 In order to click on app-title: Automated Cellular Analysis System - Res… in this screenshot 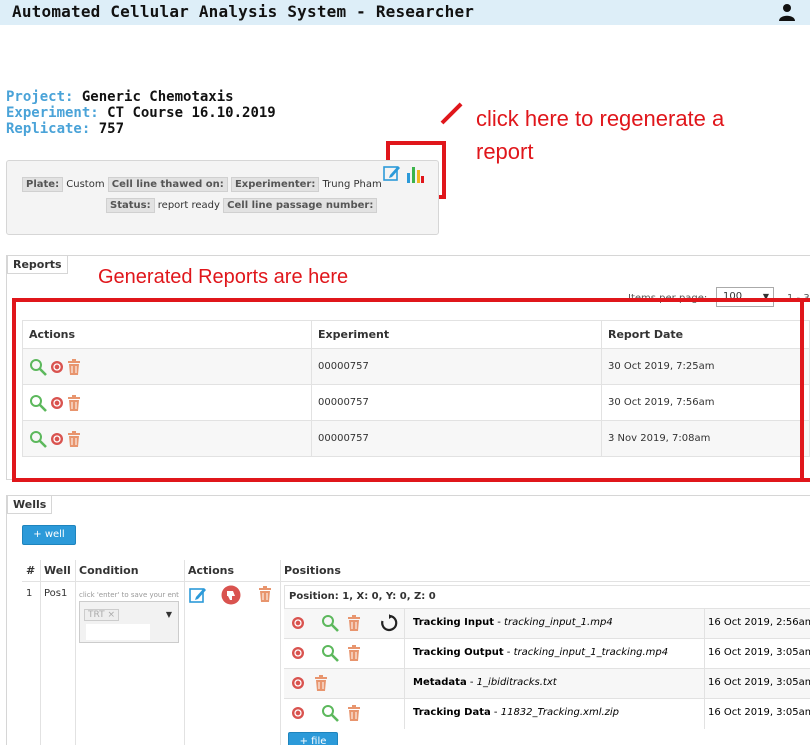, I will do `click(243, 11)`.